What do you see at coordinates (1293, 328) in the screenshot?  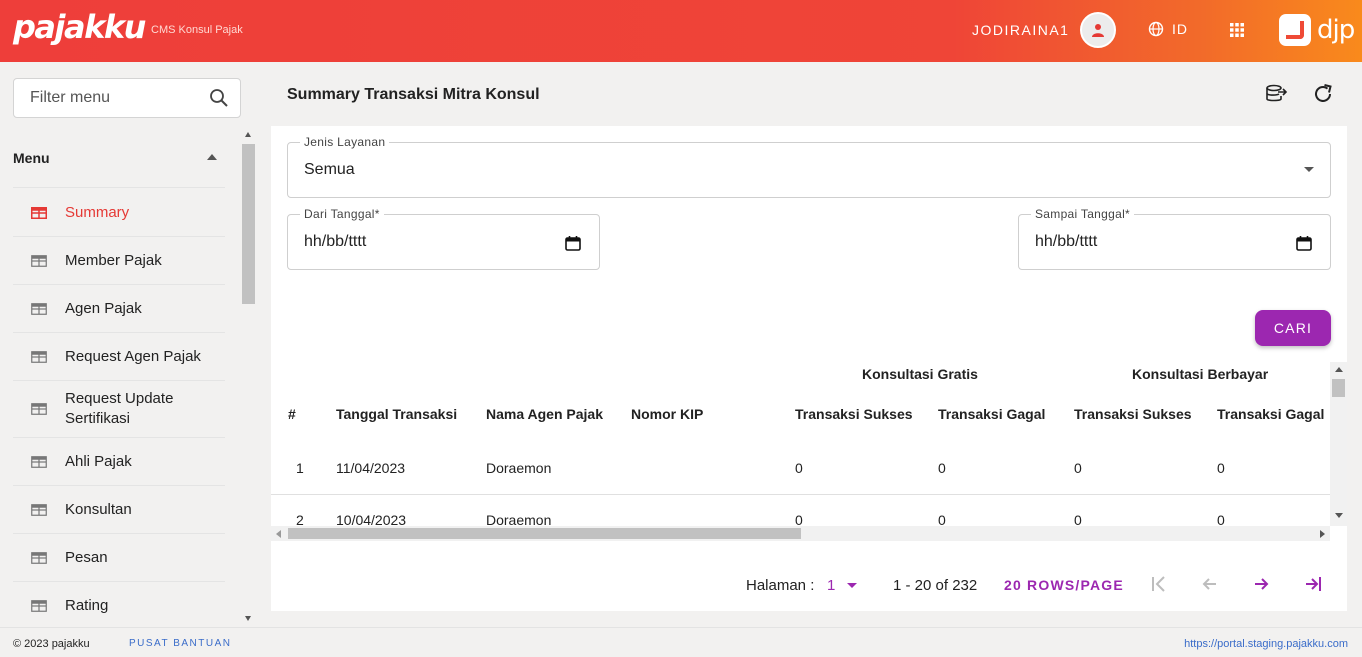 I see `cari-button: CARI` at bounding box center [1293, 328].